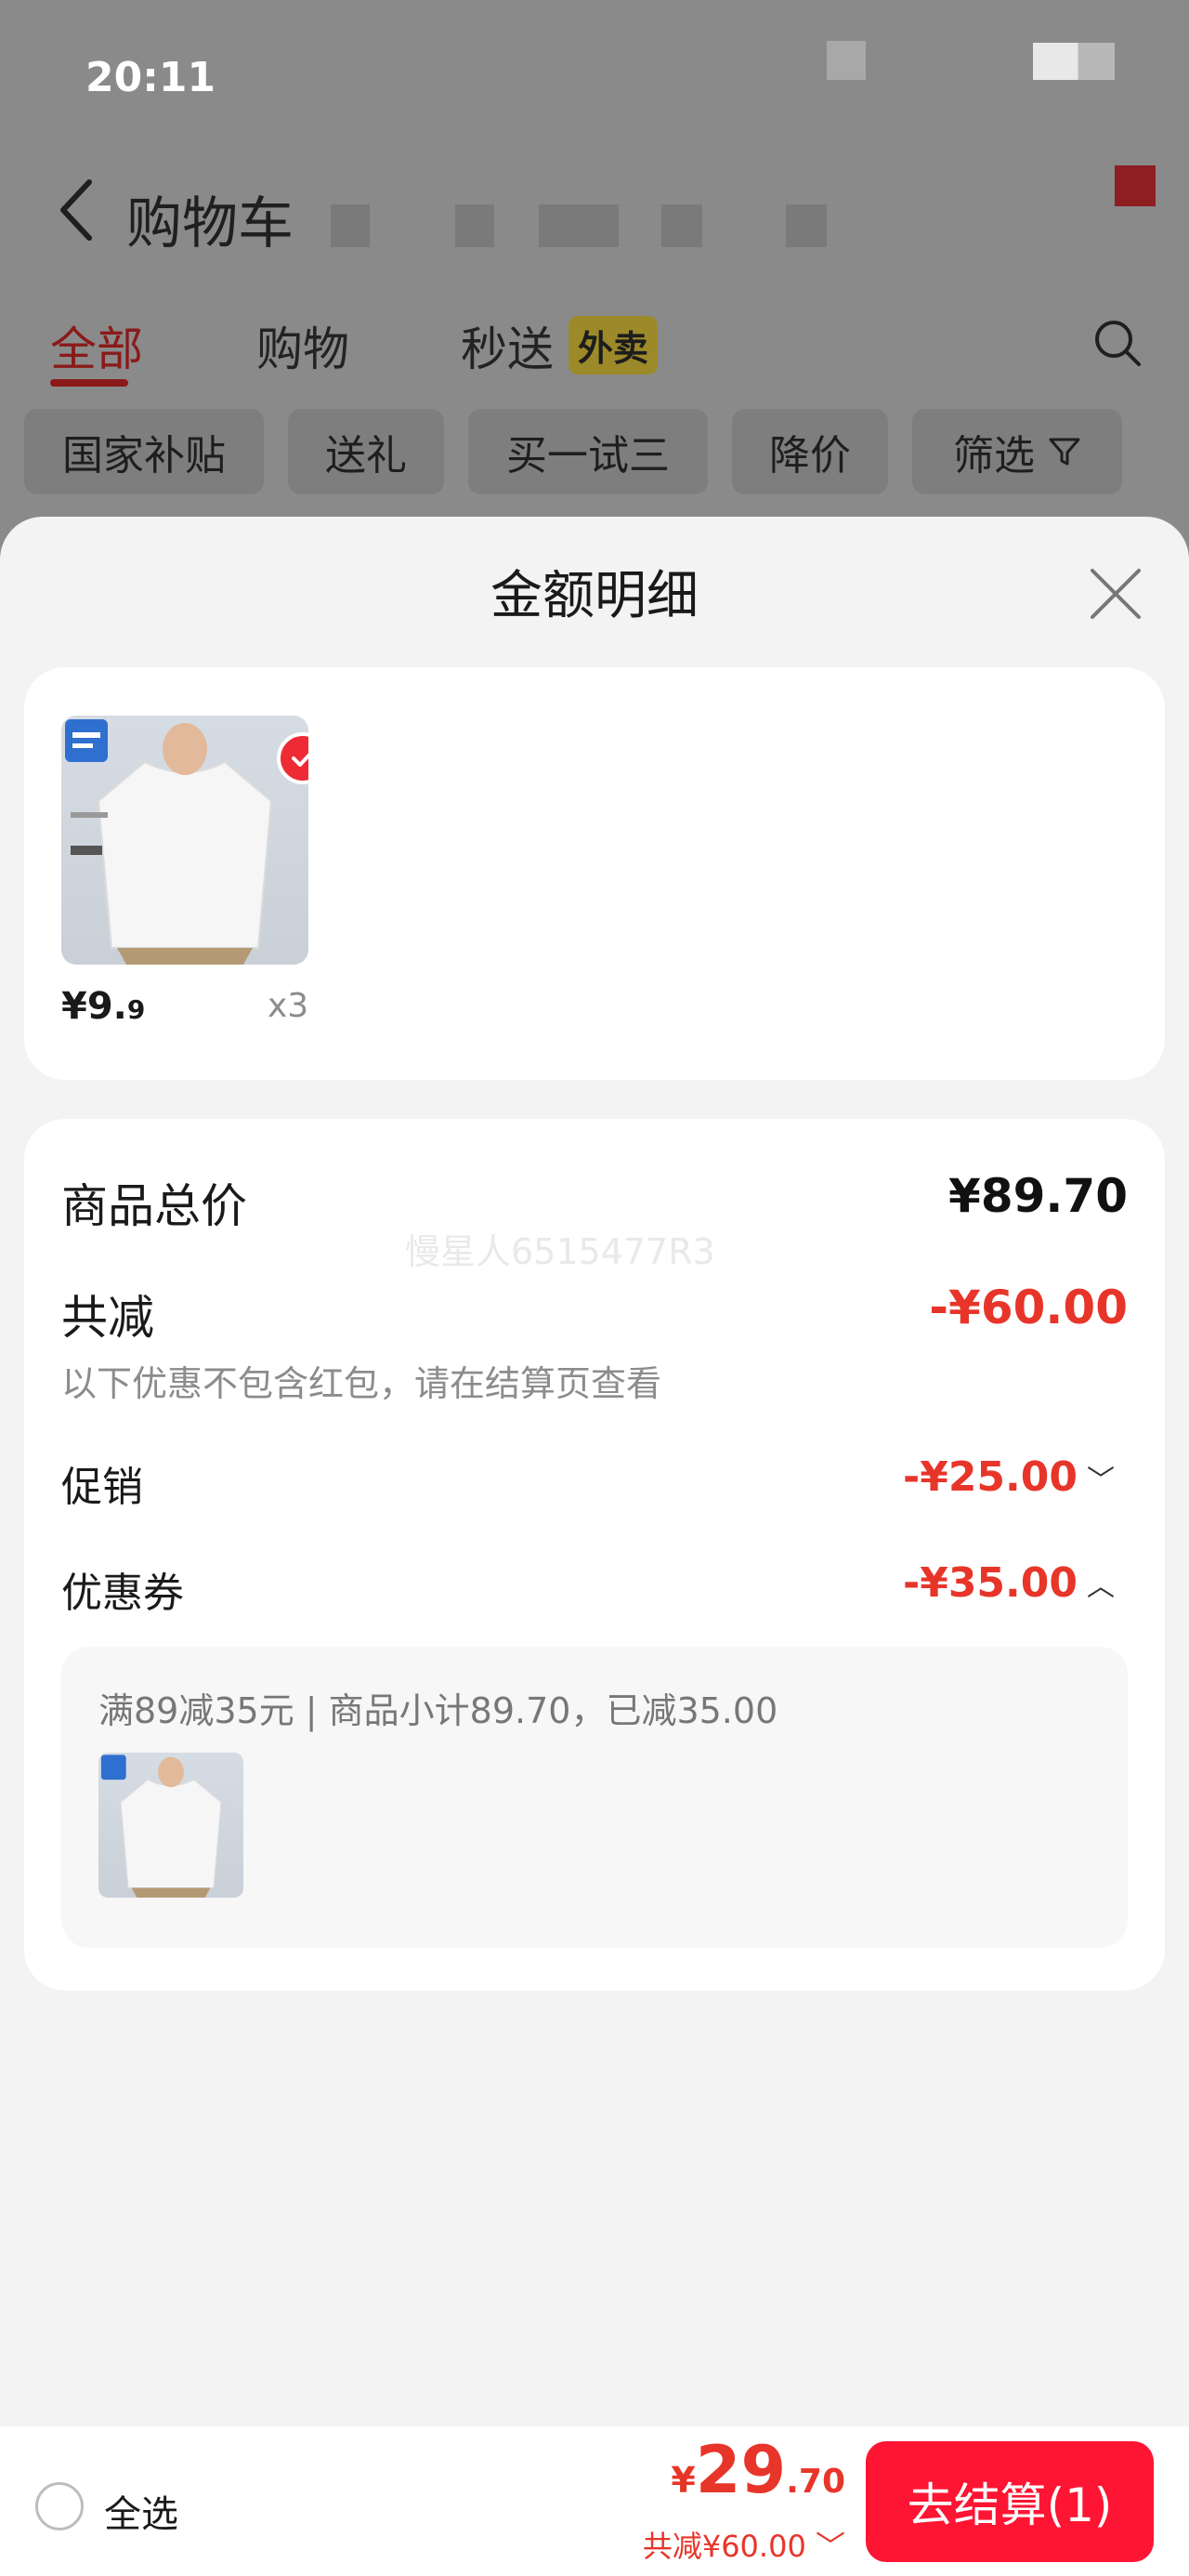 The width and height of the screenshot is (1189, 2576). I want to click on total-amount: ¥29.70, so click(758, 2470).